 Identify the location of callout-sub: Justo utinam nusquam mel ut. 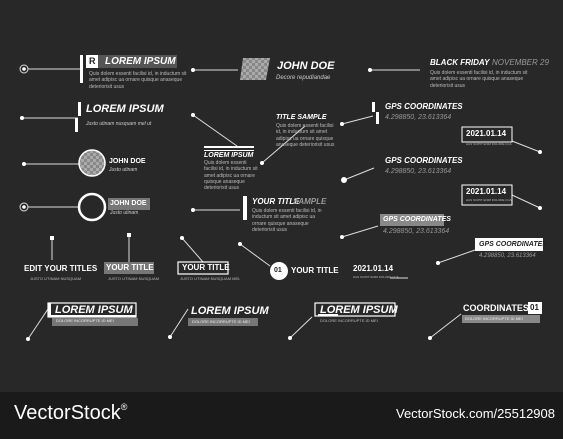
(119, 124).